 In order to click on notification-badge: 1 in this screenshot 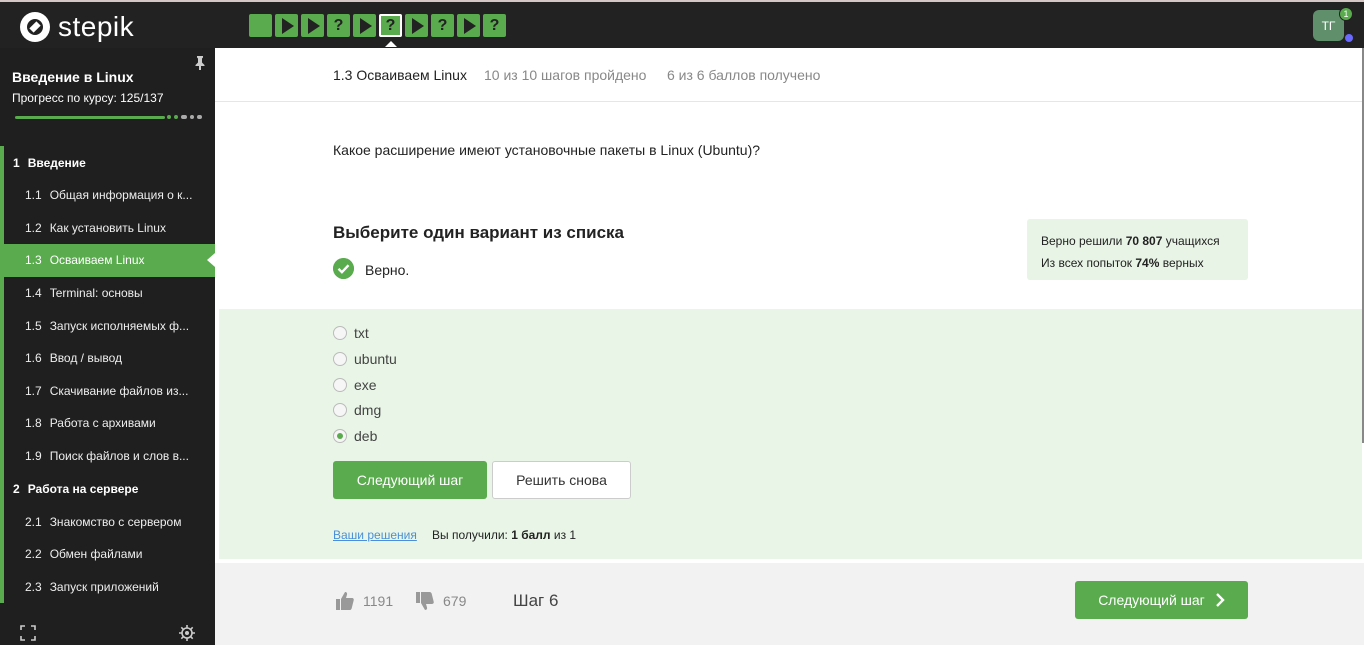, I will do `click(1346, 14)`.